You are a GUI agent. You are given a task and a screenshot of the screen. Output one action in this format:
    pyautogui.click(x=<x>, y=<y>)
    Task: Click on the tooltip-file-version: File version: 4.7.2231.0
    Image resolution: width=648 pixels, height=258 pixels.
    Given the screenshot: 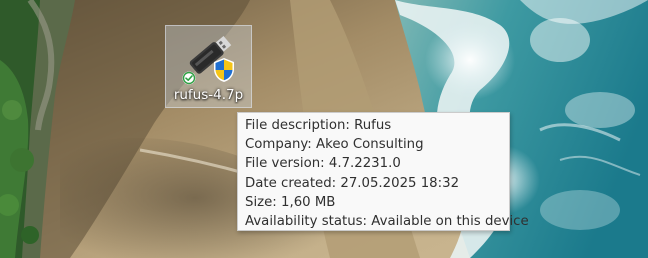 What is the action you would take?
    pyautogui.click(x=323, y=164)
    